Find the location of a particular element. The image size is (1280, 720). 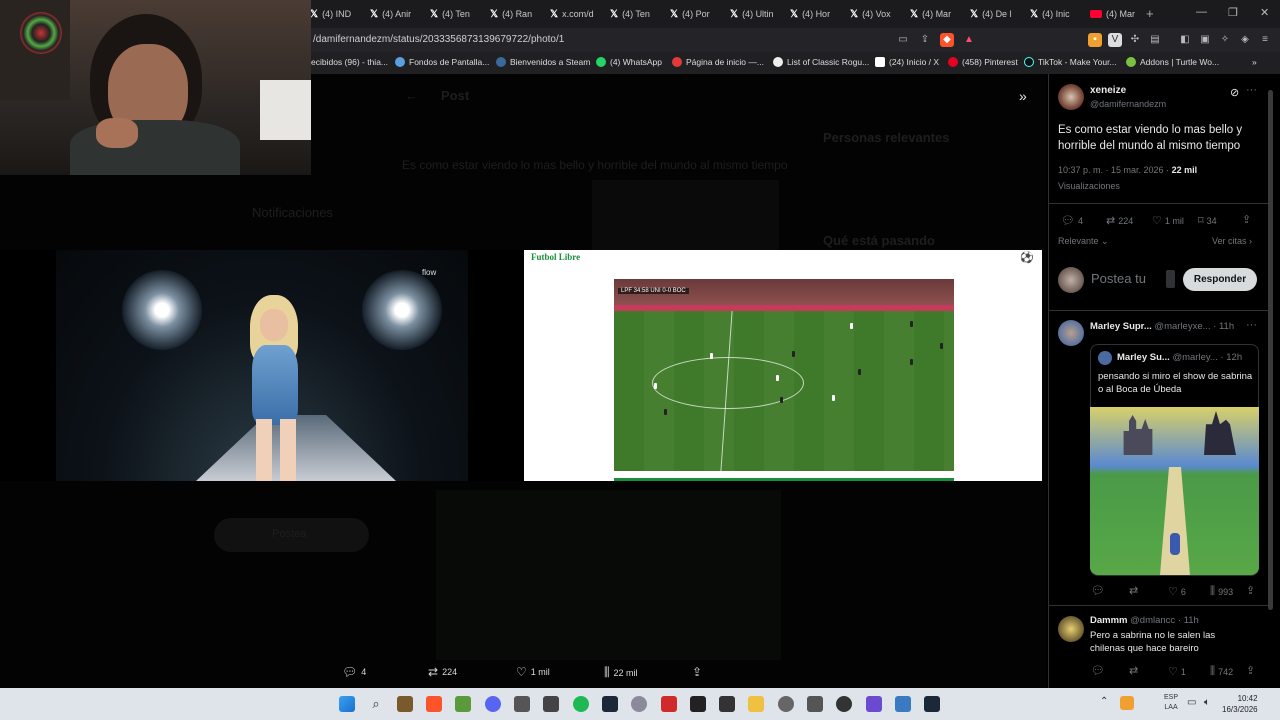

photo-reply-stat: 💬︎ 4 is located at coordinates (354, 672).